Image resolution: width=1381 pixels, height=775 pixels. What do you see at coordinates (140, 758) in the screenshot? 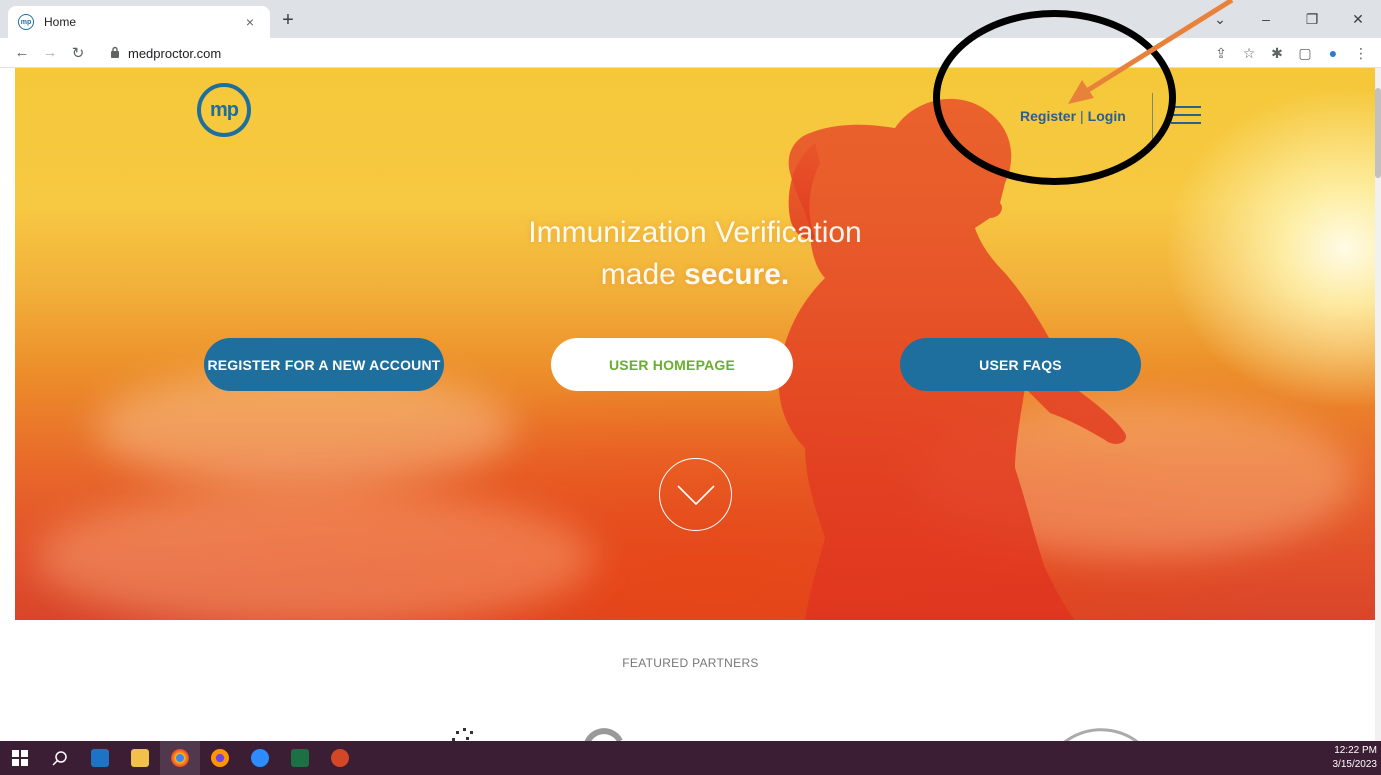
I see `file-explorer-icon` at bounding box center [140, 758].